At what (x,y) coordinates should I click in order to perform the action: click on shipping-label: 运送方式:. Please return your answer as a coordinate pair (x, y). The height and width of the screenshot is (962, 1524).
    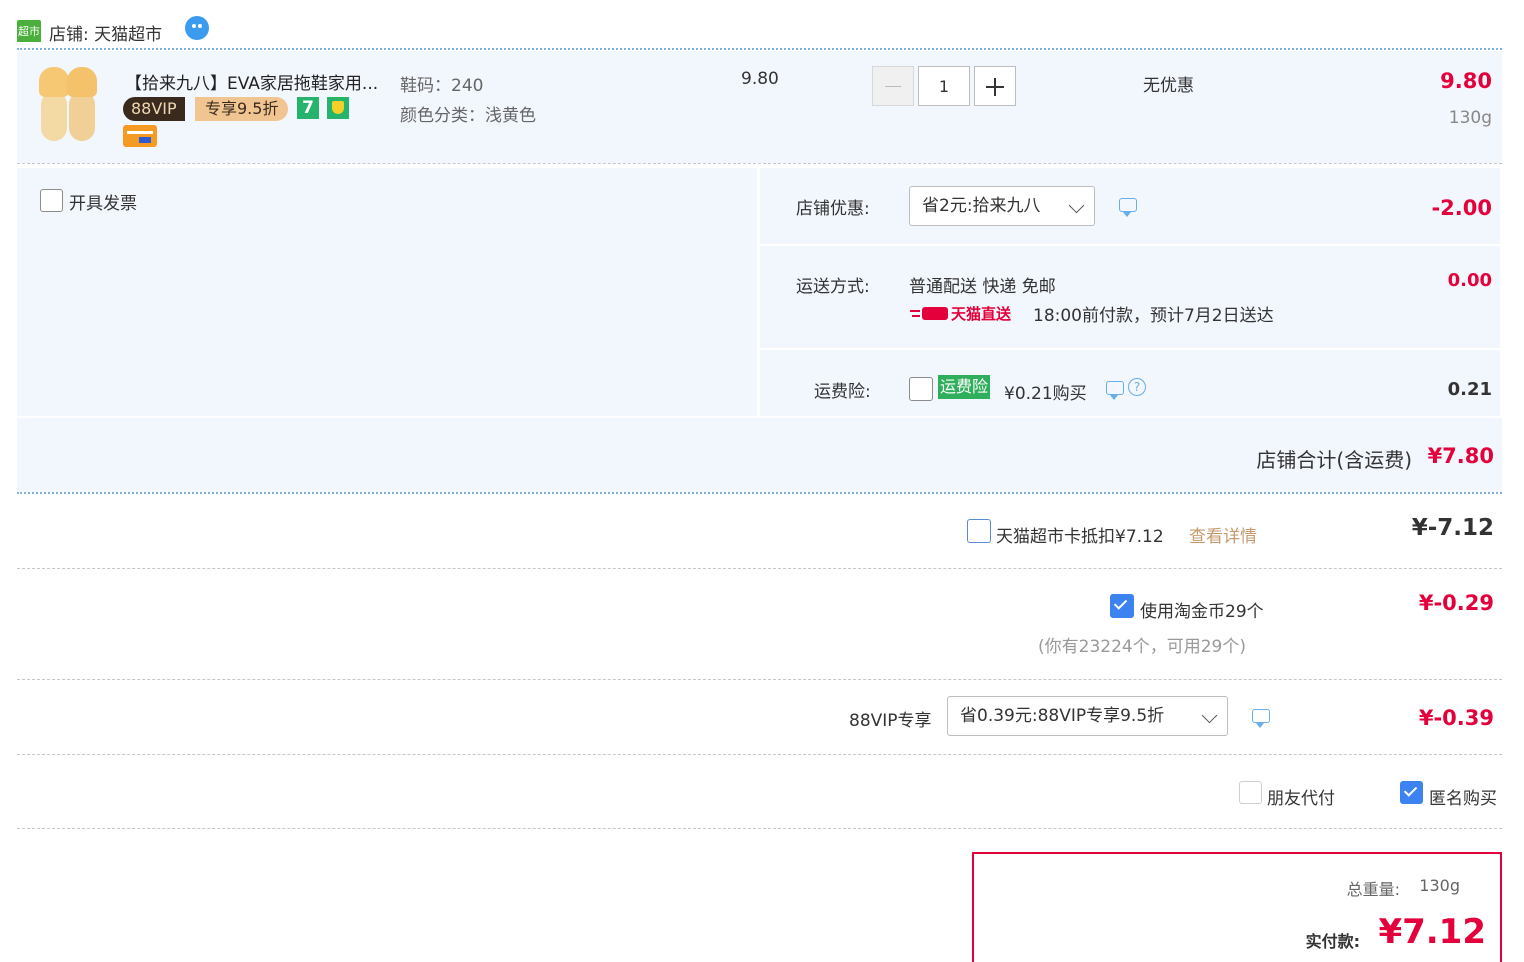
    Looking at the image, I should click on (833, 287).